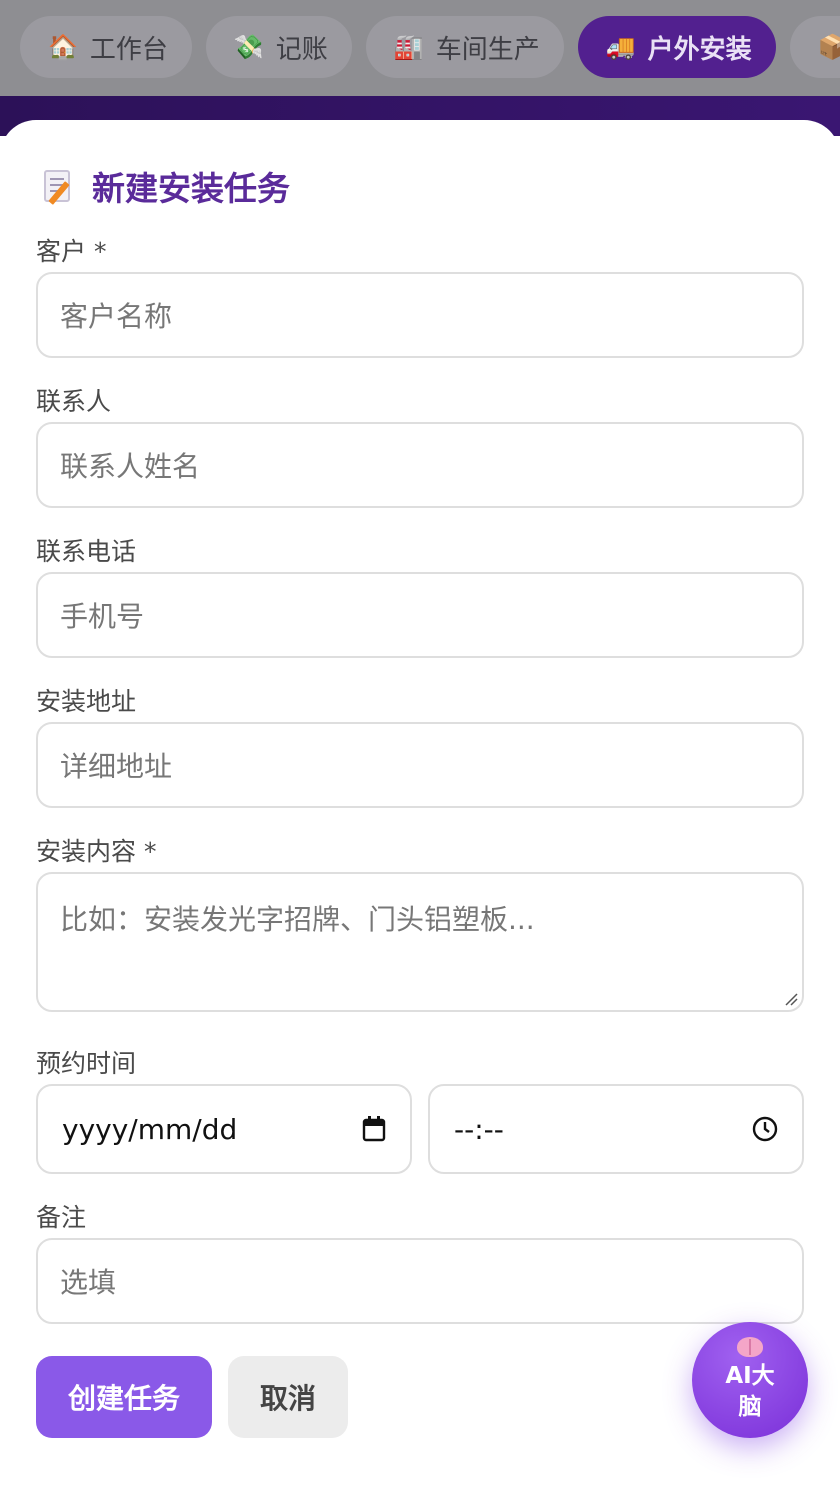 The width and height of the screenshot is (840, 1494). I want to click on truck-icon: 🚚, so click(620, 47).